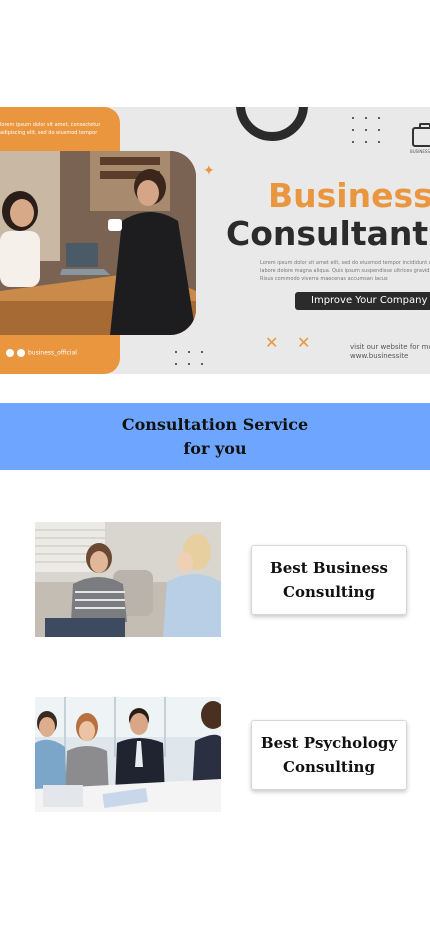  I want to click on hero-social-handle: business_official, so click(41, 353).